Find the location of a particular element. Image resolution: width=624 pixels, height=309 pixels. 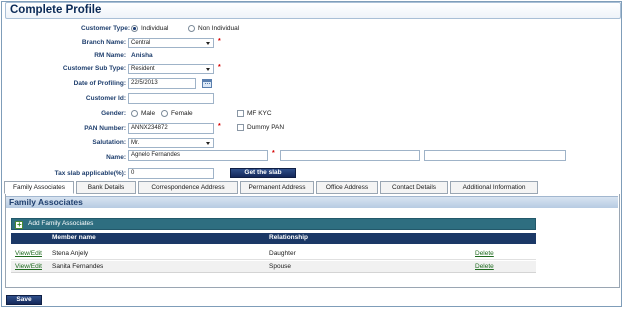

pan-number-input: ANNX234872 is located at coordinates (171, 128).